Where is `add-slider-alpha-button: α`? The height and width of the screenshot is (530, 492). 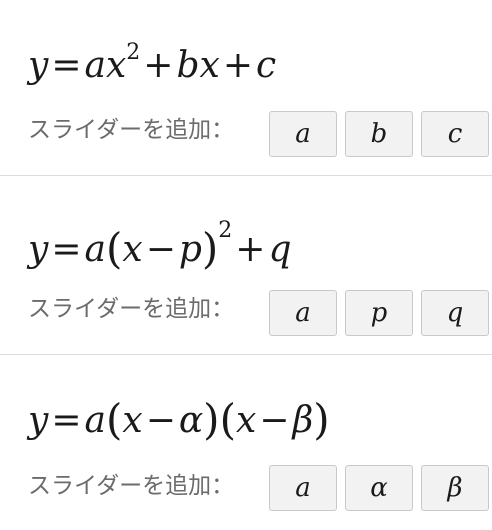 add-slider-alpha-button: α is located at coordinates (379, 488).